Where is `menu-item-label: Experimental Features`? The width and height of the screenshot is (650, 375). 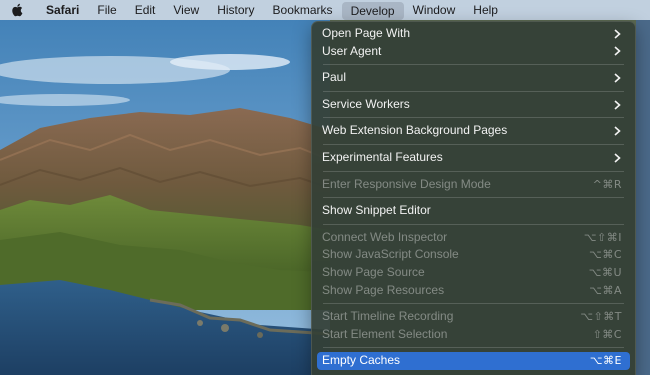
menu-item-label: Experimental Features is located at coordinates (382, 156).